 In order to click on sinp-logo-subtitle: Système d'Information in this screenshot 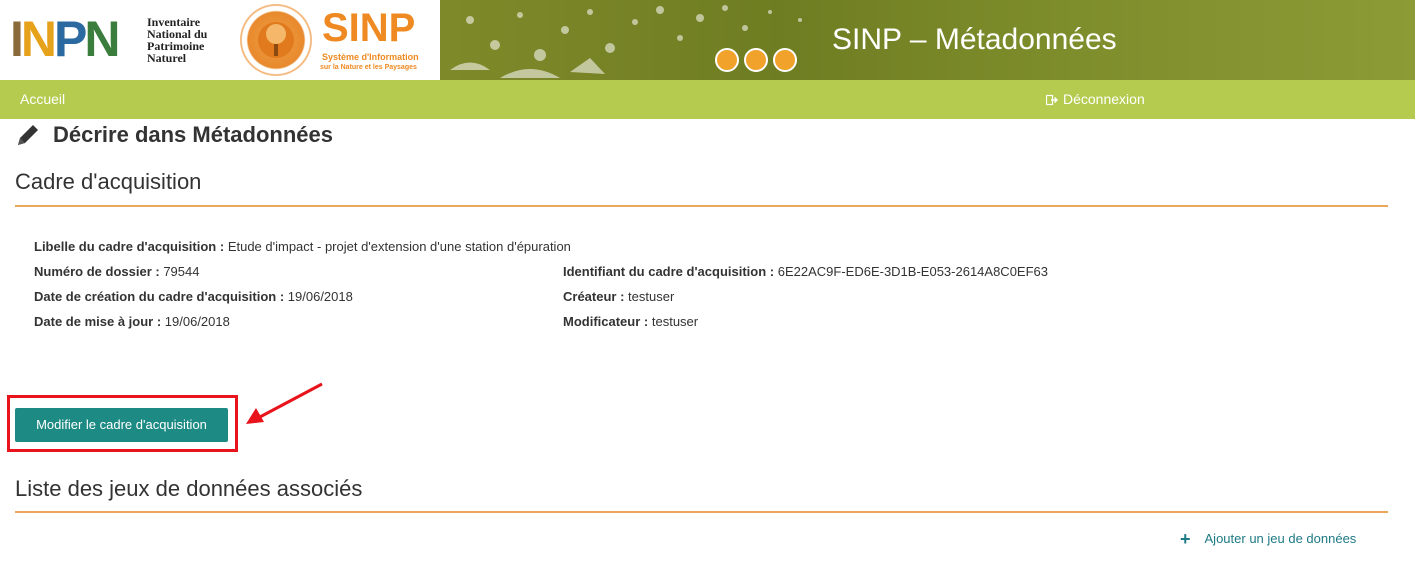, I will do `click(370, 57)`.